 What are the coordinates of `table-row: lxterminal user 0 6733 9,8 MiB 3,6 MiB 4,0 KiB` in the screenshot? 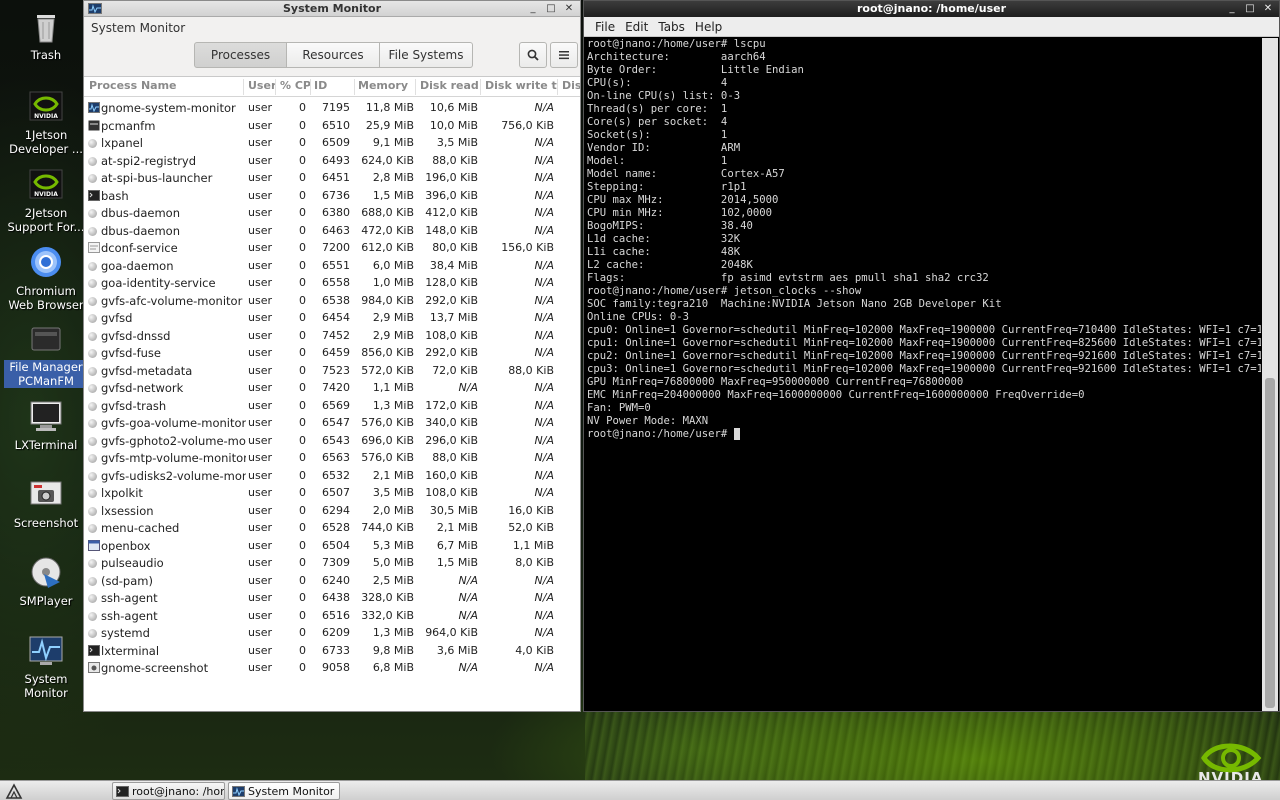 It's located at (332, 651).